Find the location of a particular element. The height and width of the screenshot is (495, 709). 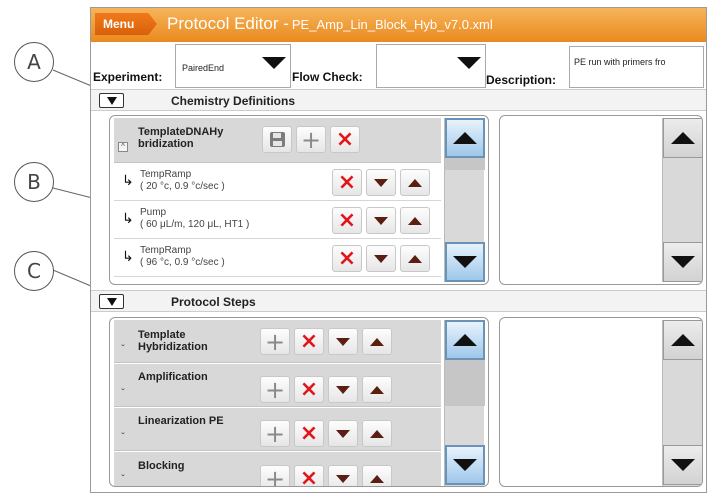

save-button is located at coordinates (277, 139).